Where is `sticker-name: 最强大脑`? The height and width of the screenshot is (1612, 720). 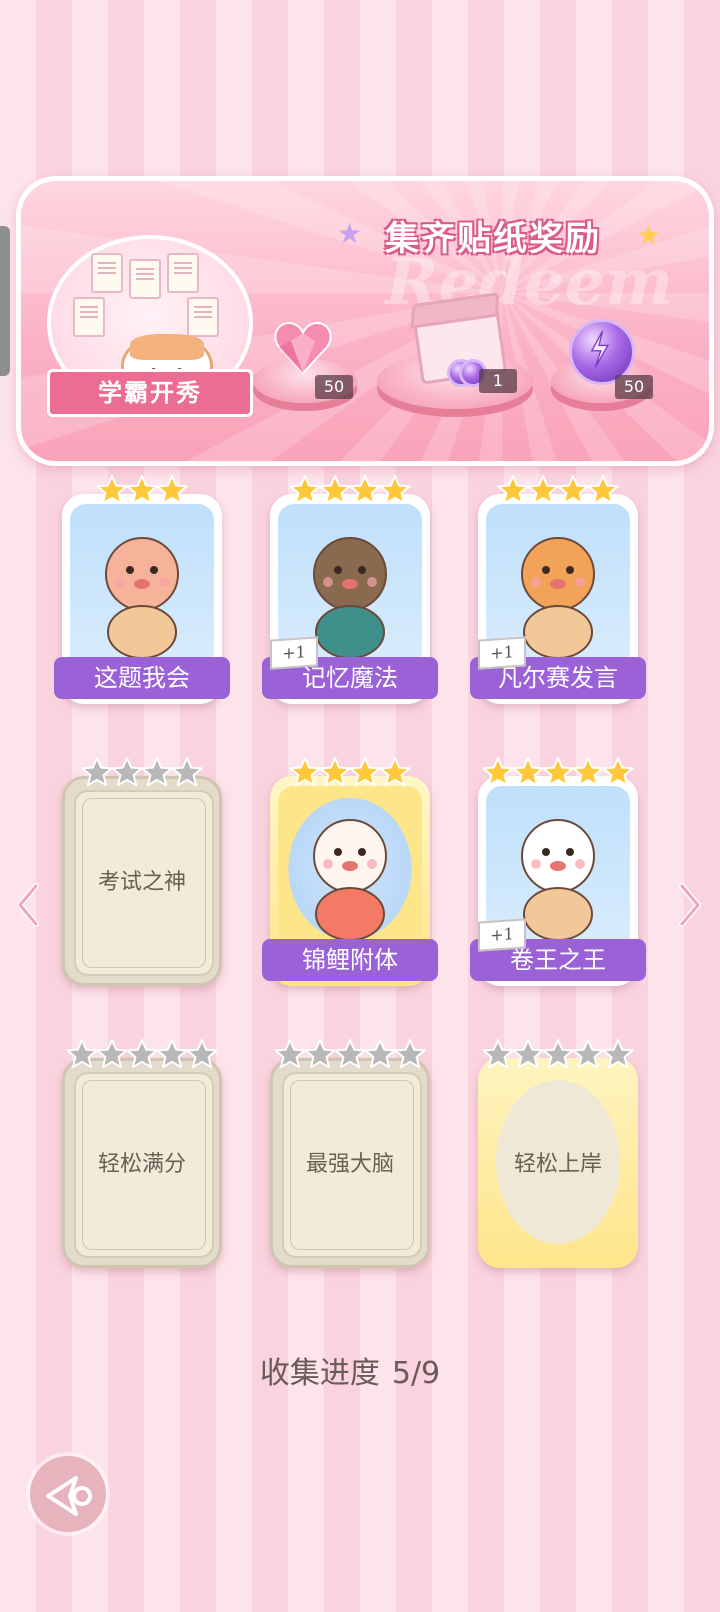
sticker-name: 最强大脑 is located at coordinates (349, 1164).